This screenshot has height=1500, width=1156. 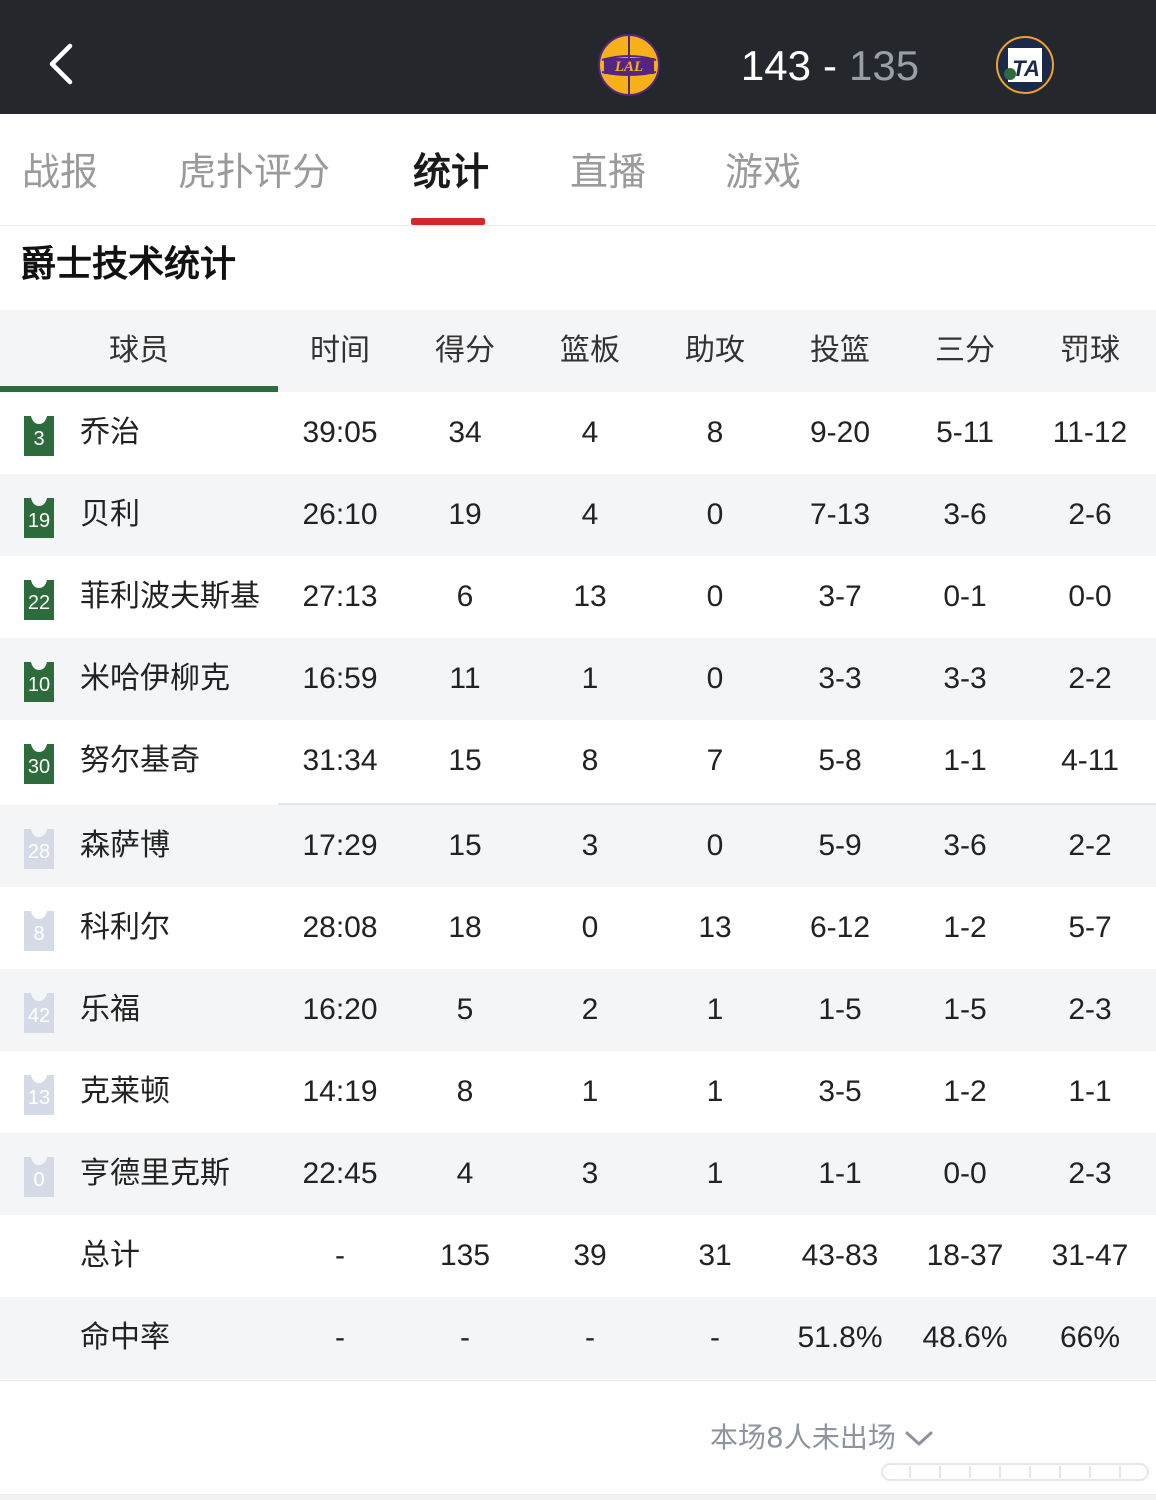 What do you see at coordinates (39, 762) in the screenshot?
I see `jersey-icon: 30` at bounding box center [39, 762].